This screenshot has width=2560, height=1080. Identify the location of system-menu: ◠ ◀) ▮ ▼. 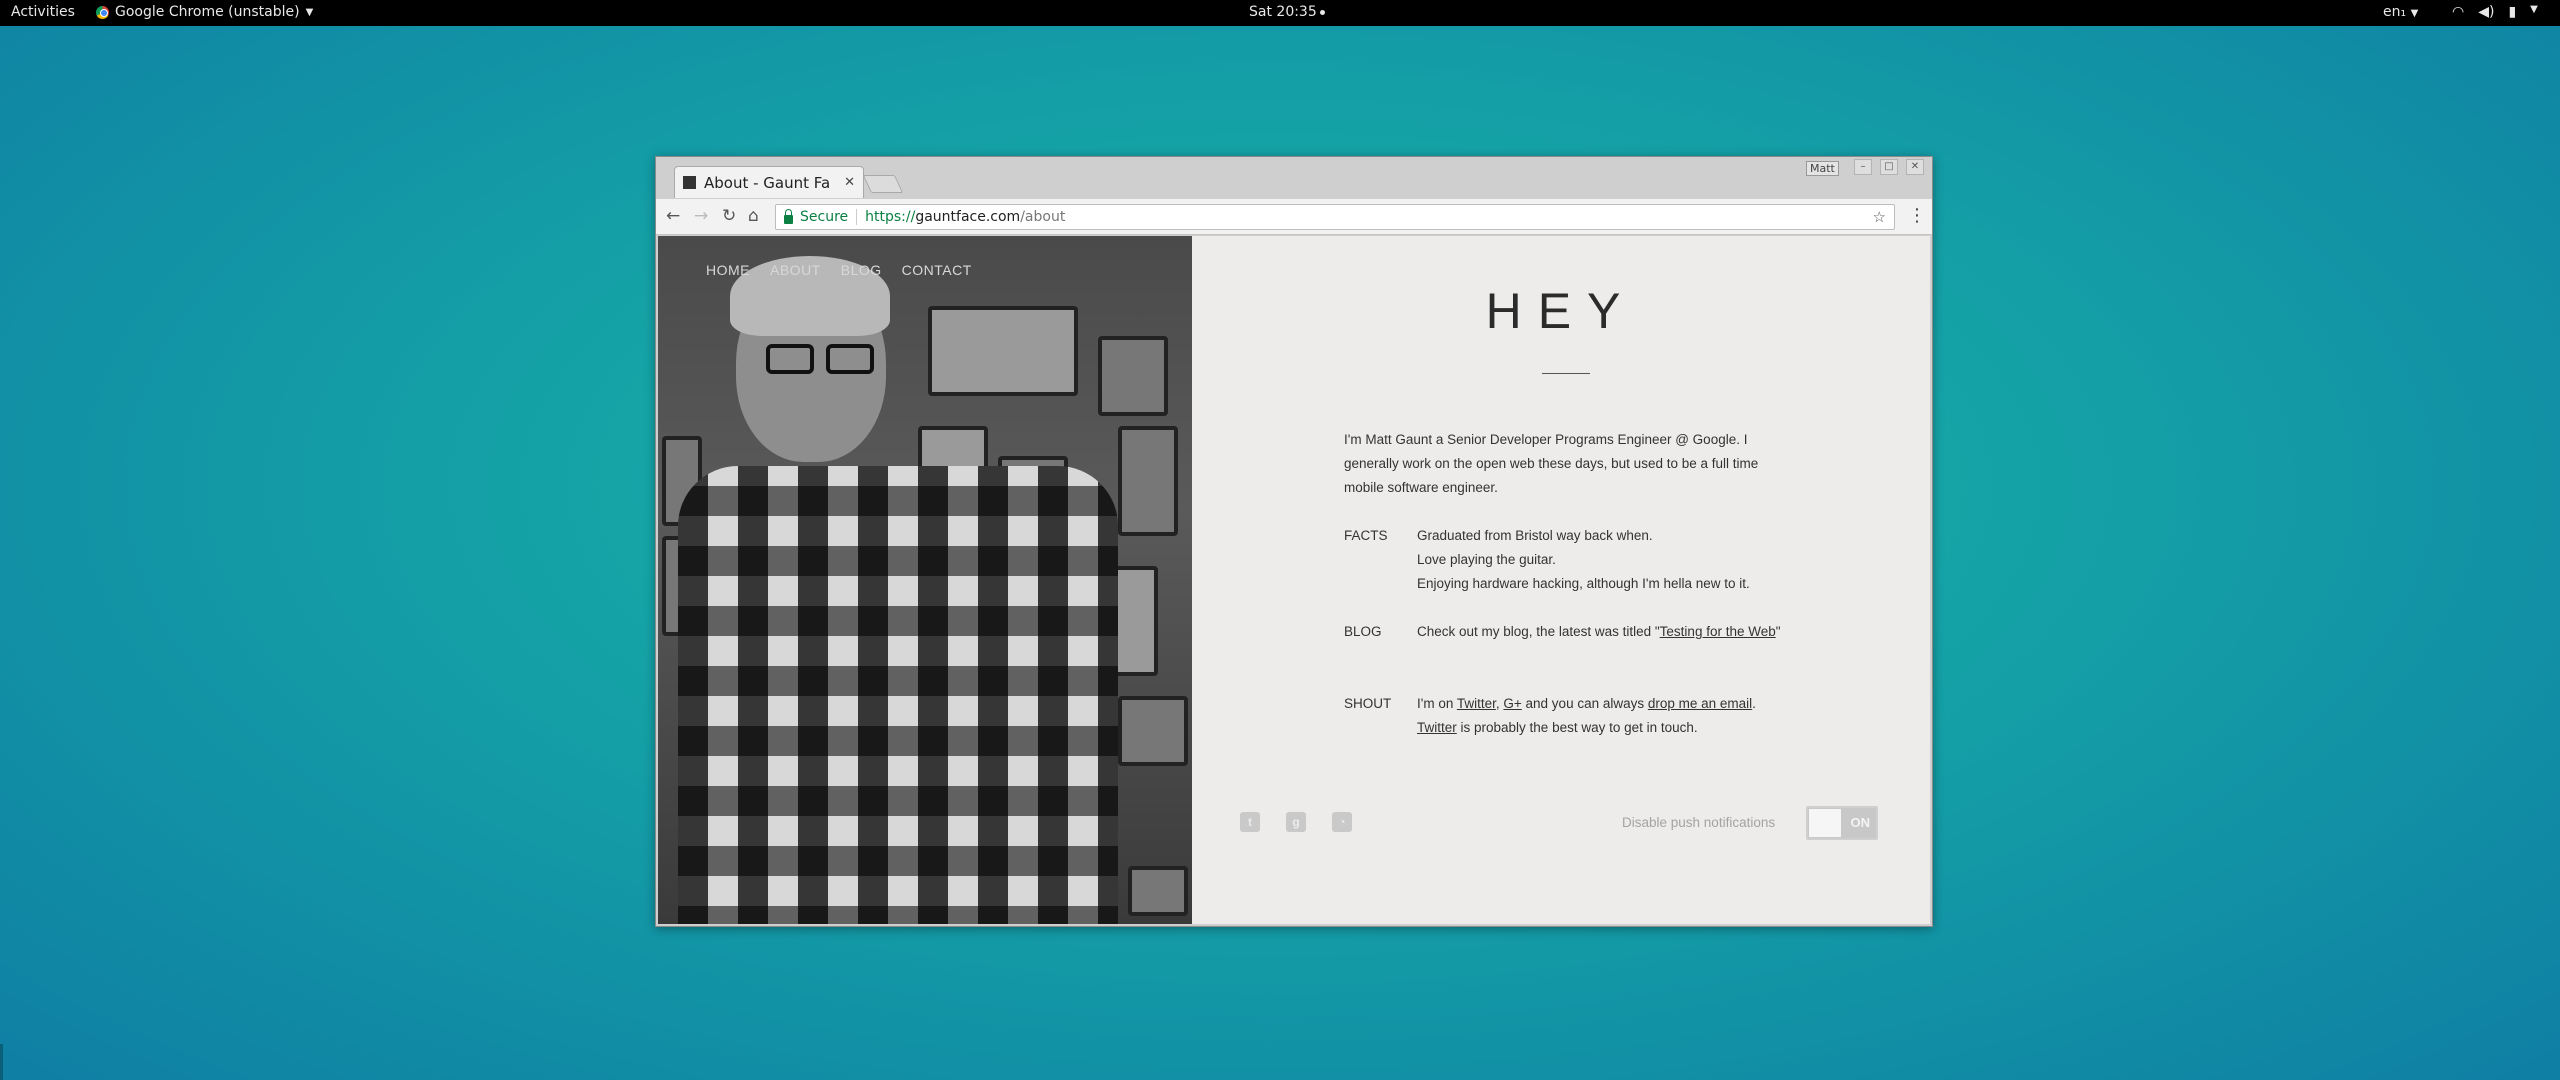
(2495, 12).